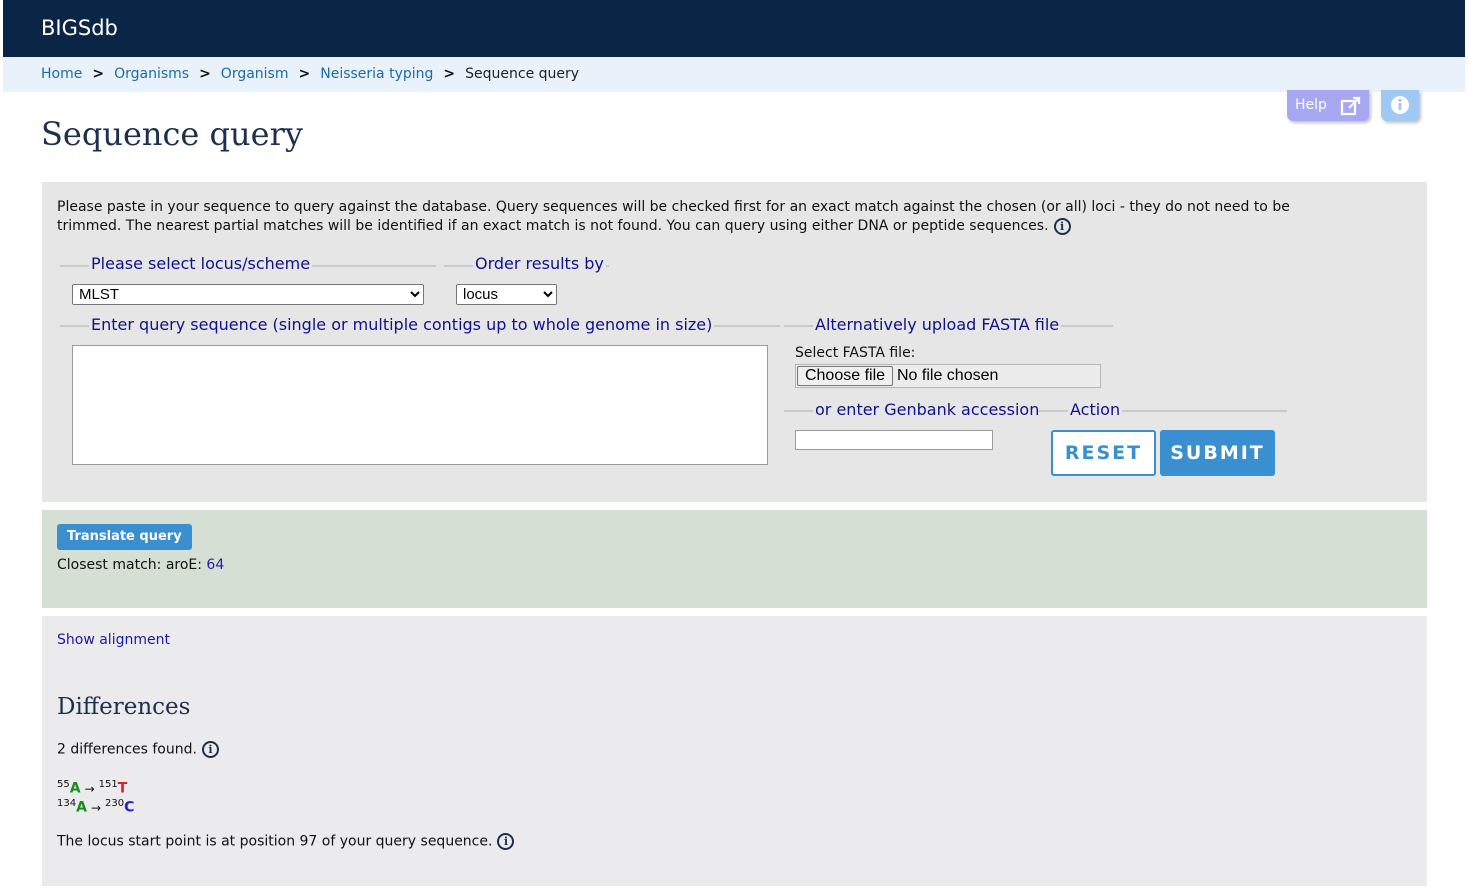  Describe the element at coordinates (201, 263) in the screenshot. I see `locus-legend: Please select locus/scheme` at that location.